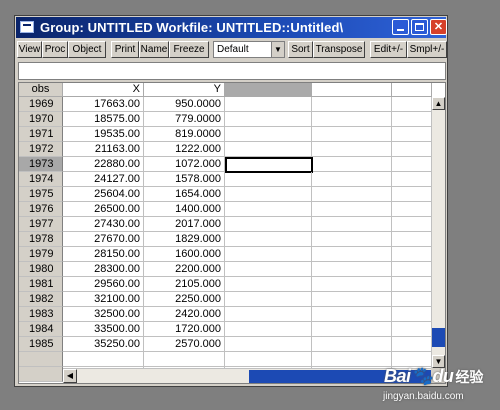 This screenshot has height=410, width=500. What do you see at coordinates (55, 49) in the screenshot?
I see `proc-button: Proc` at bounding box center [55, 49].